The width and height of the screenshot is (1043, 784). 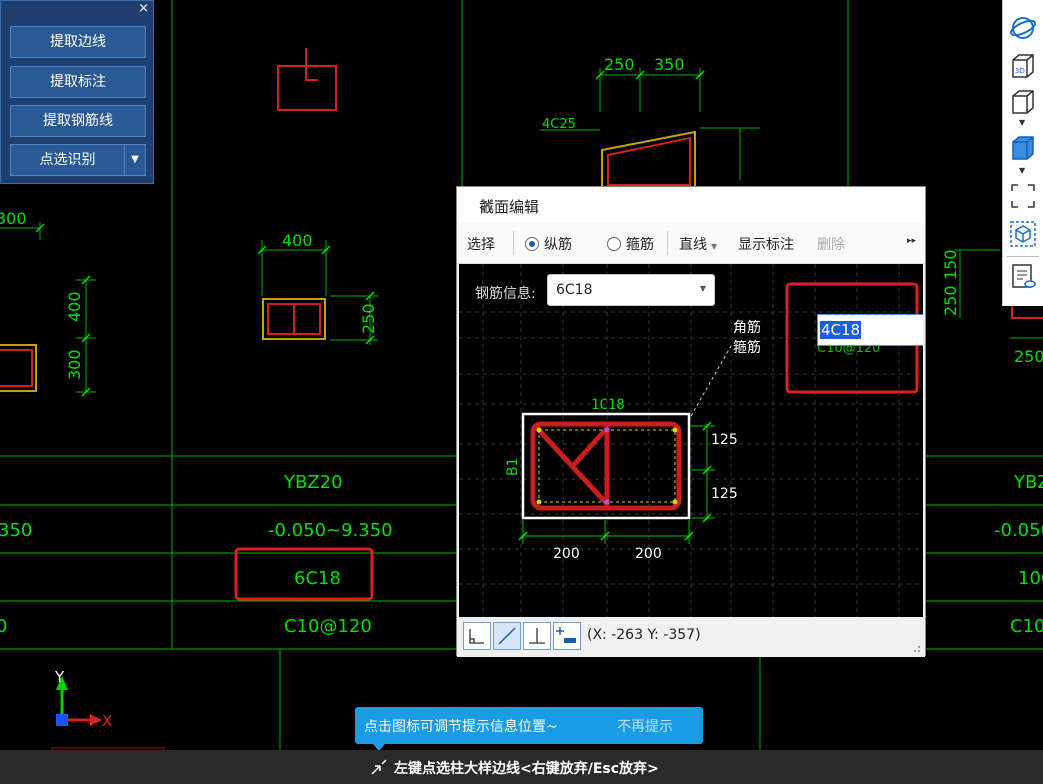 What do you see at coordinates (911, 241) in the screenshot?
I see `more-tools-icon: ▸▸` at bounding box center [911, 241].